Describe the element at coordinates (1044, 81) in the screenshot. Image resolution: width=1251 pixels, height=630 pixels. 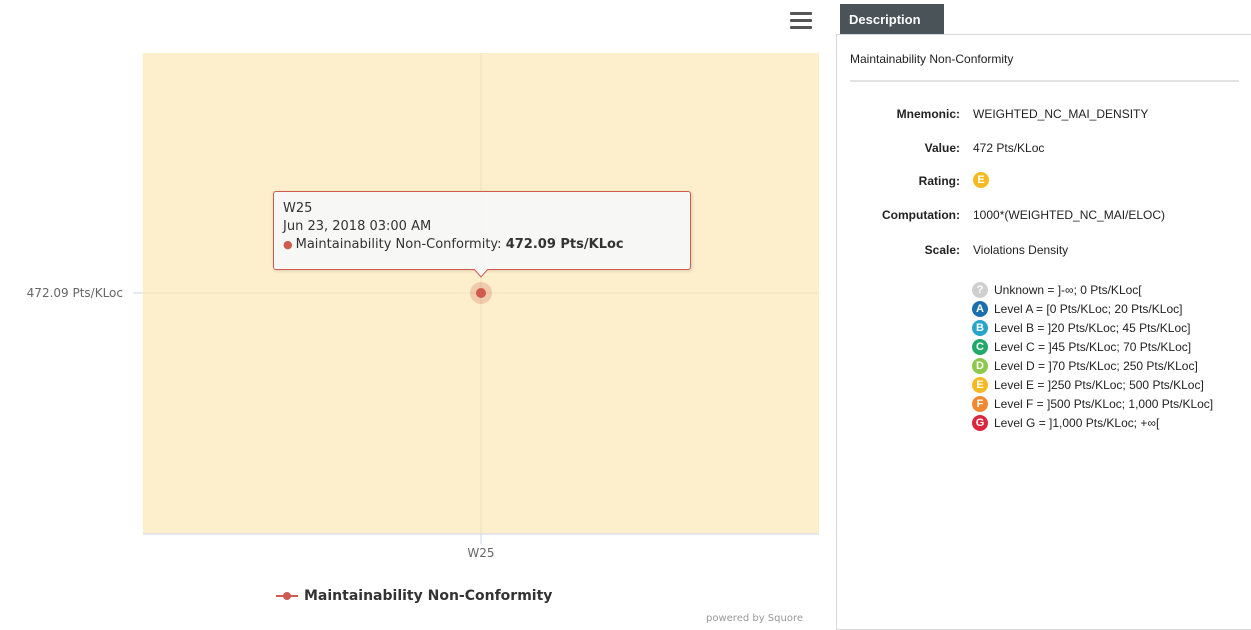
I see `divider` at that location.